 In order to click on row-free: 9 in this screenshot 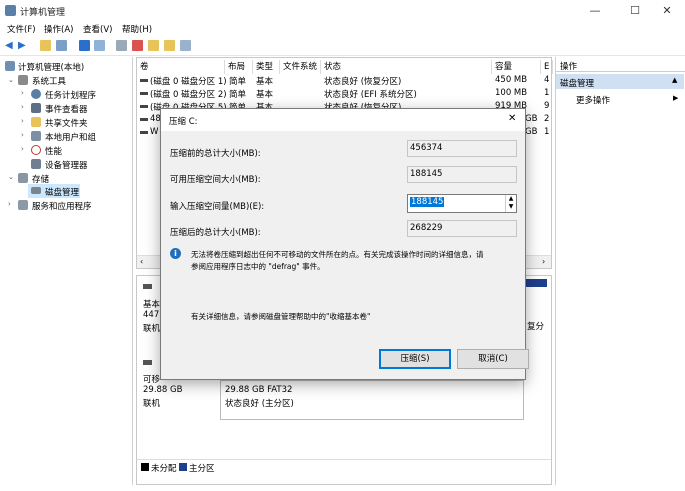, I will do `click(547, 106)`.